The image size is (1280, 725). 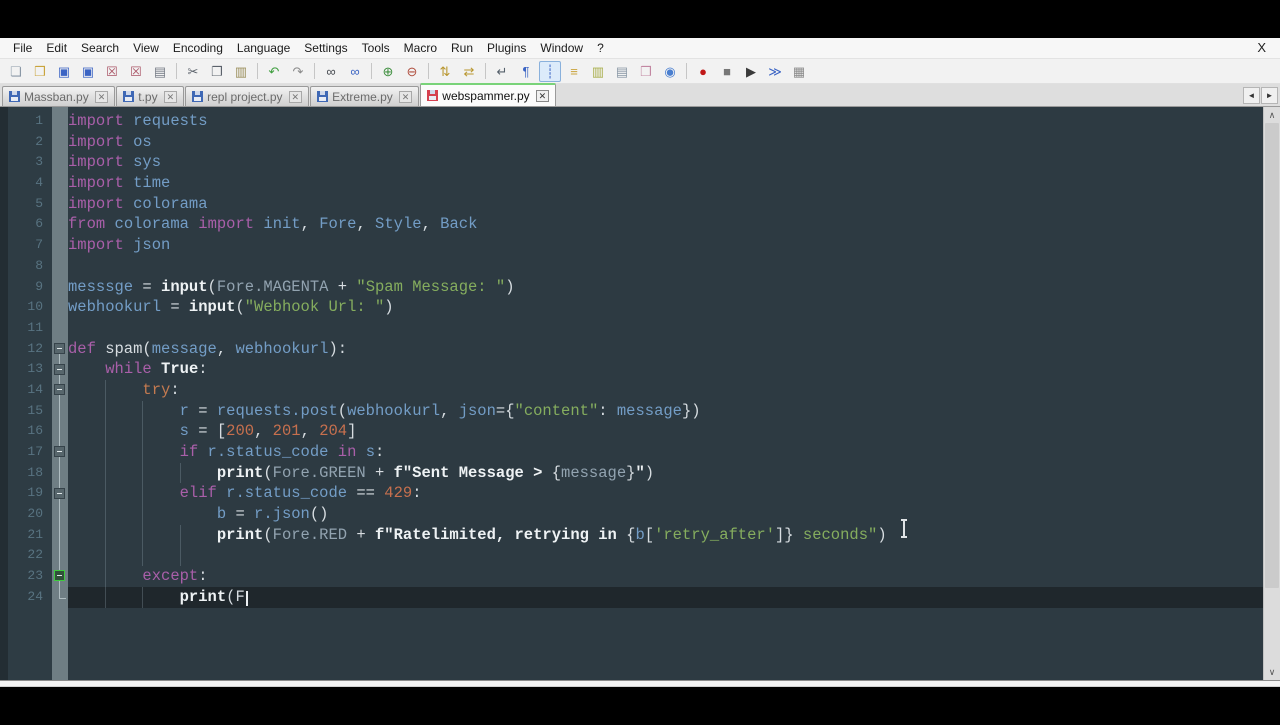 What do you see at coordinates (193, 71) in the screenshot?
I see `cut-icon: ✂` at bounding box center [193, 71].